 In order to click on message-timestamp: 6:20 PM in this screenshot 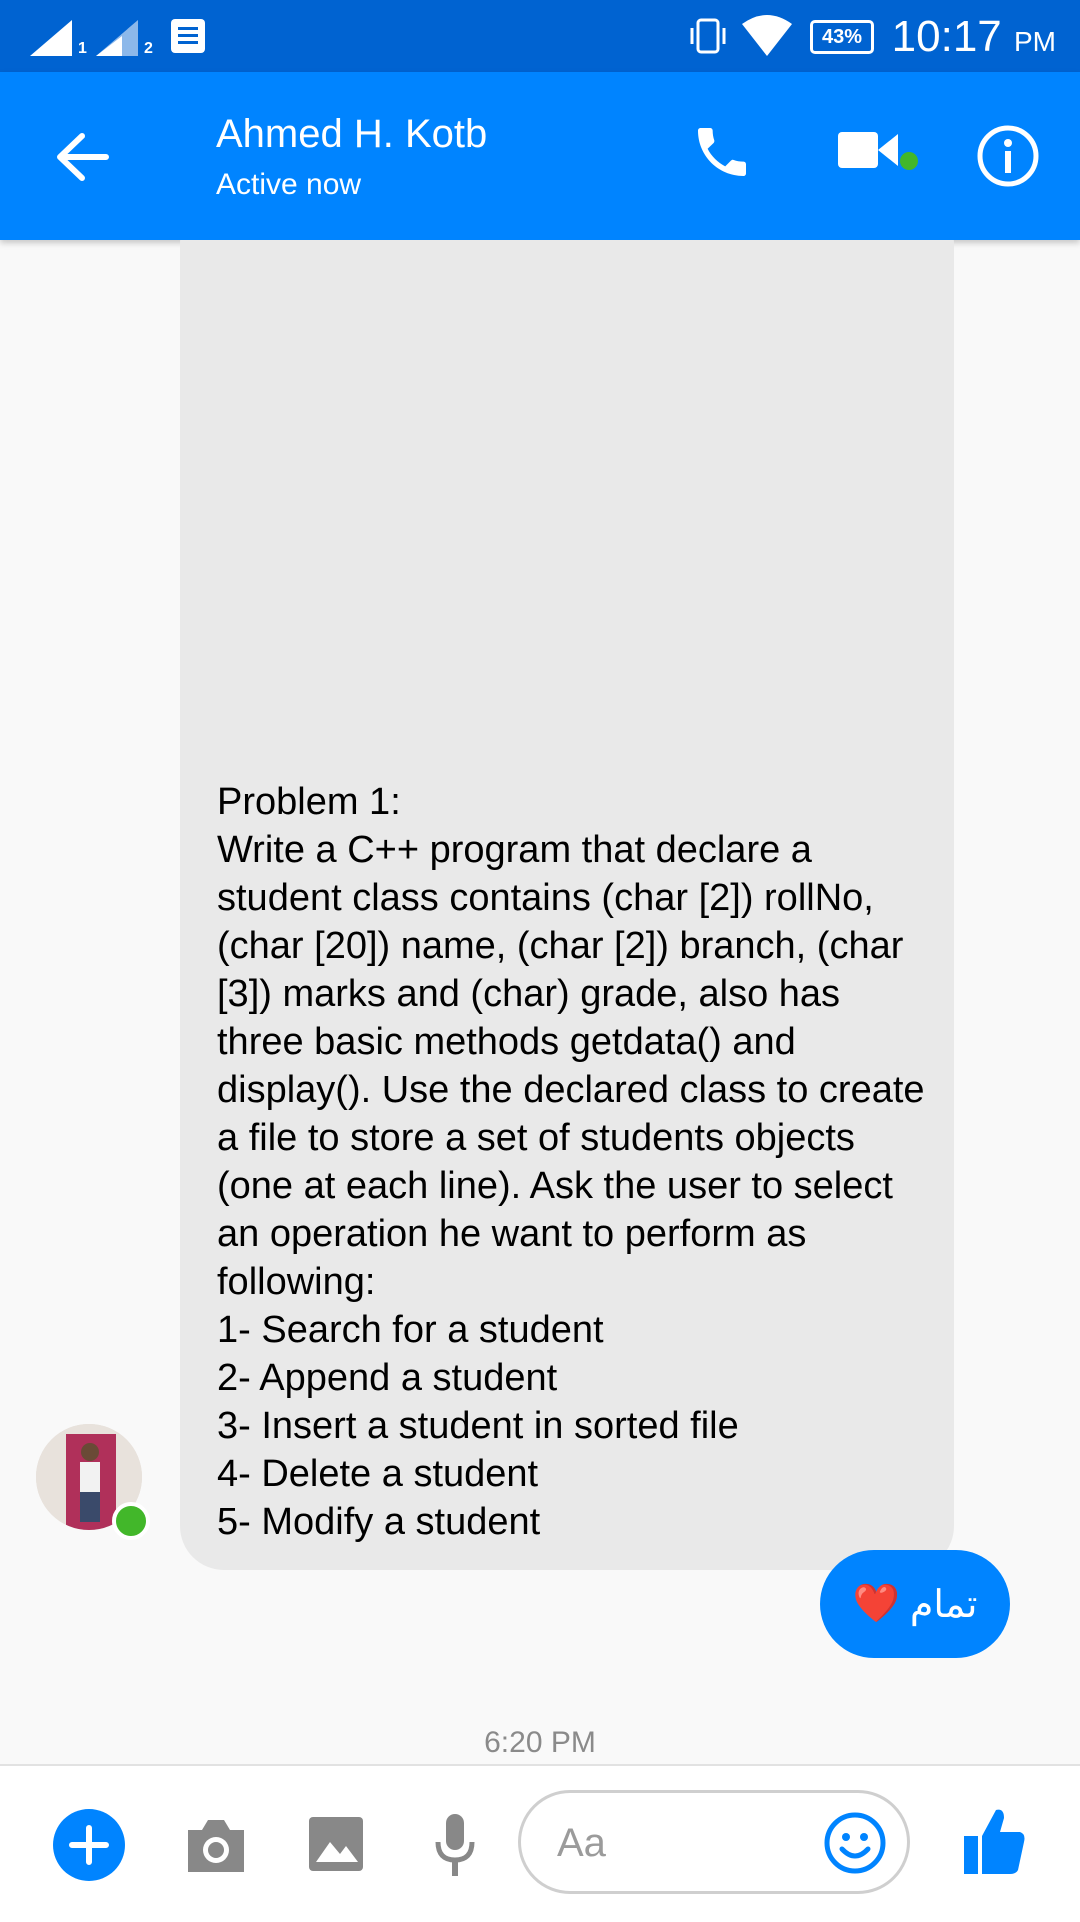, I will do `click(540, 1742)`.